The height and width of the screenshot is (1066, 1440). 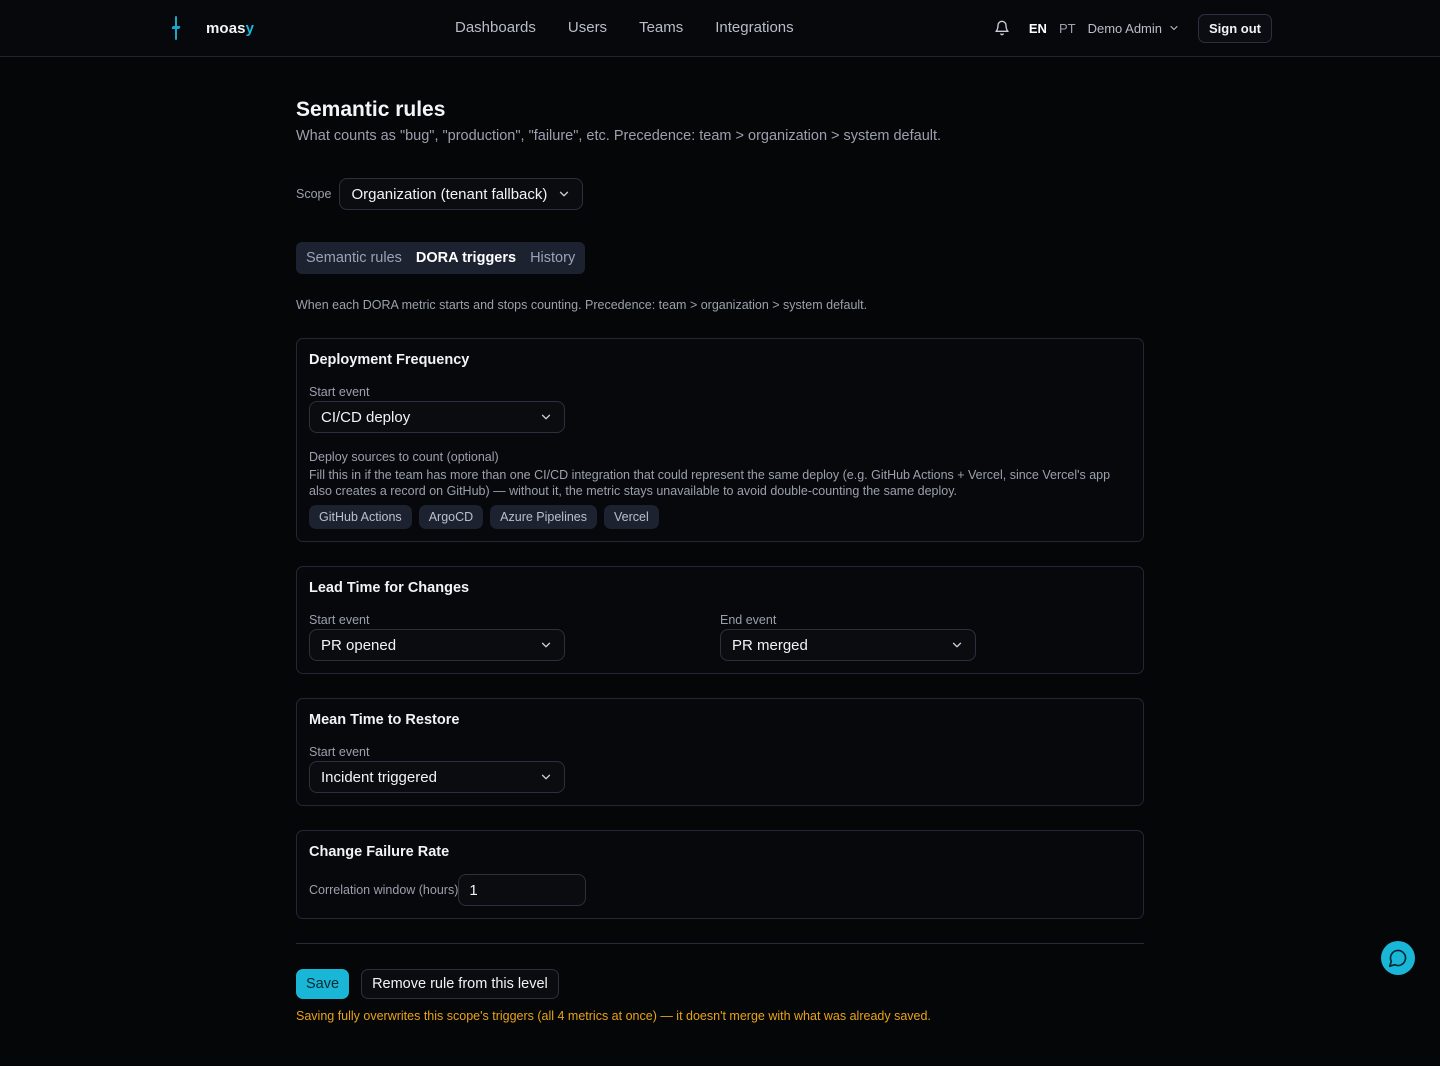 I want to click on deployment-start-event-select: CI/CD deploy, so click(x=437, y=417).